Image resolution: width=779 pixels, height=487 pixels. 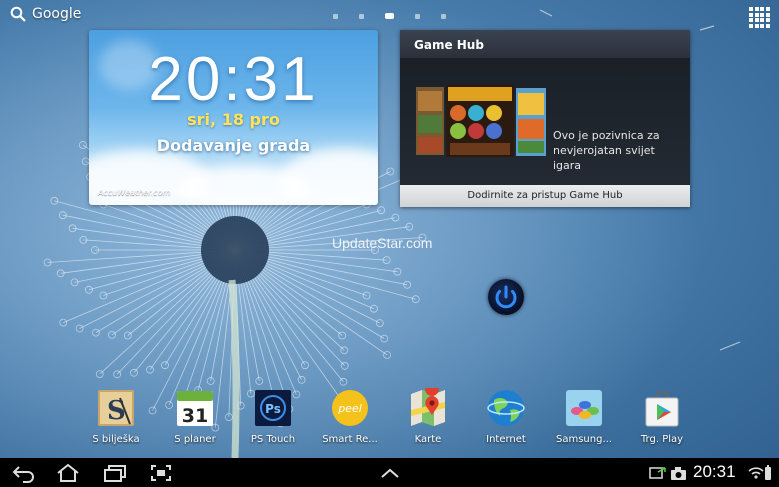 I want to click on power-icon, so click(x=506, y=297).